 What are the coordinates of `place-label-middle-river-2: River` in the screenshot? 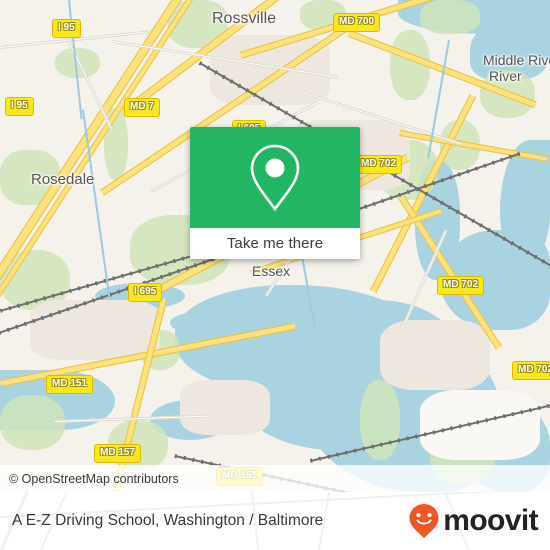 It's located at (505, 76).